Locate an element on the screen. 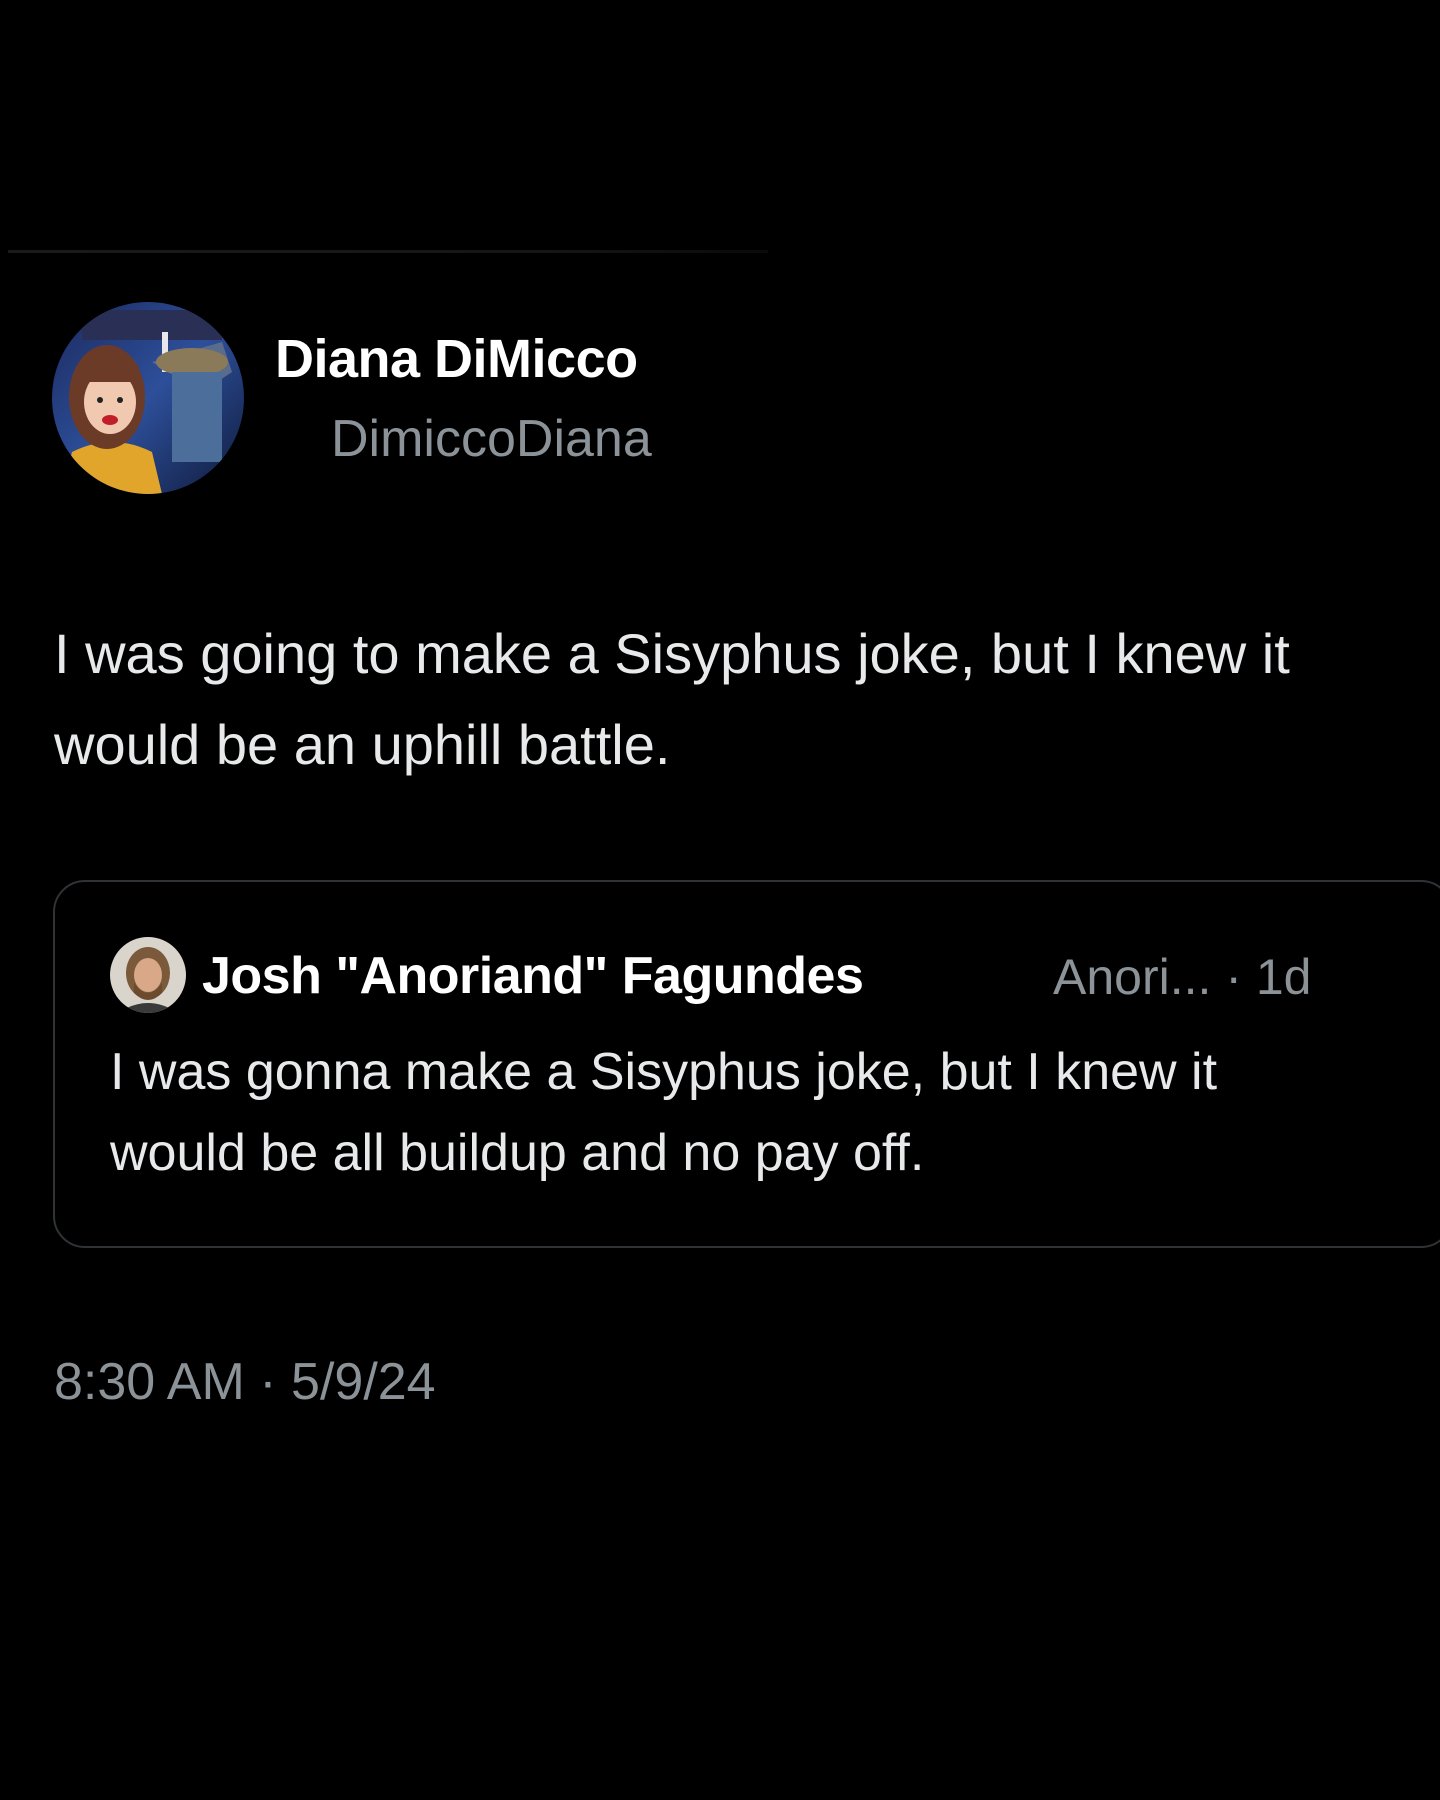 This screenshot has height=1800, width=1440. quoted-author-avatar is located at coordinates (148, 975).